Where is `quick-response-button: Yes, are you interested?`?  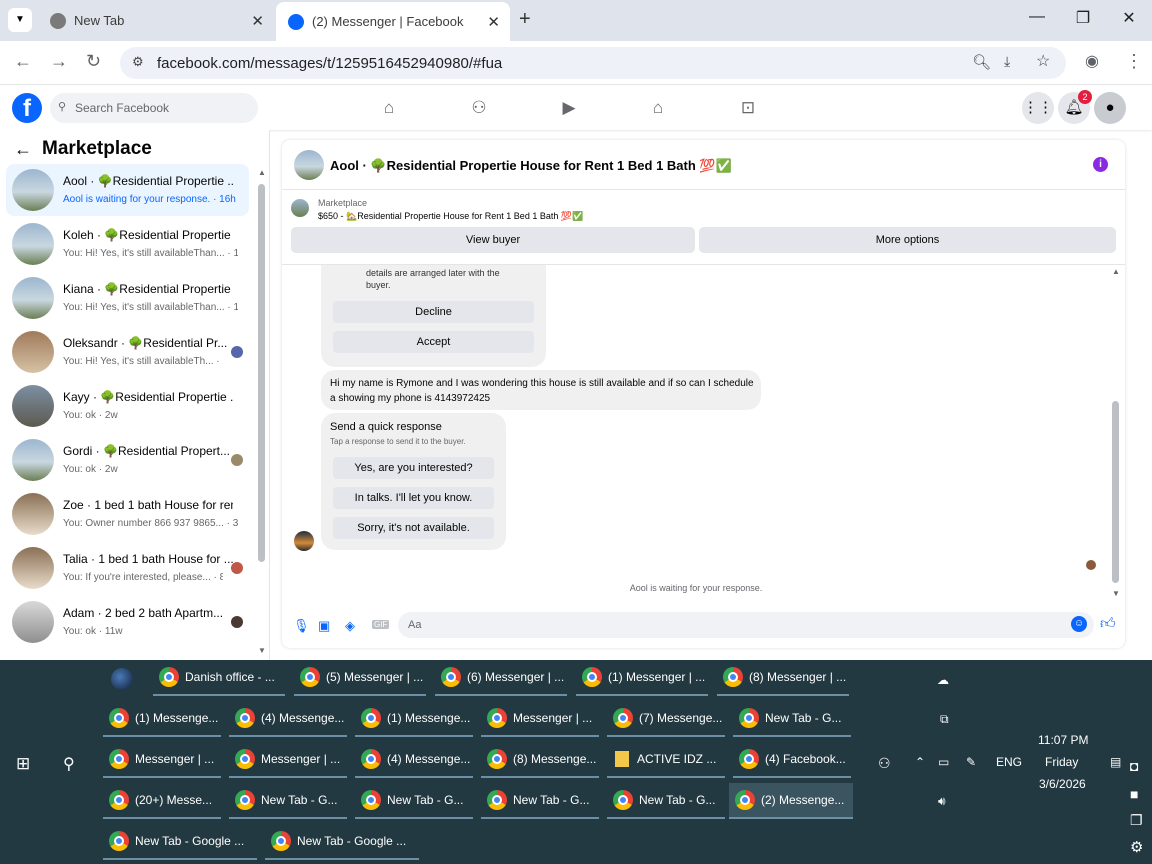
quick-response-button: Yes, are you interested? is located at coordinates (413, 468).